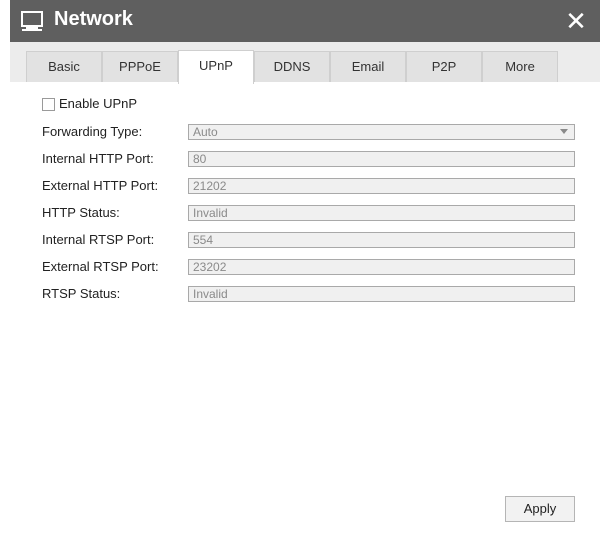  Describe the element at coordinates (381, 294) in the screenshot. I see `rtsp-status-field: Invalid` at that location.